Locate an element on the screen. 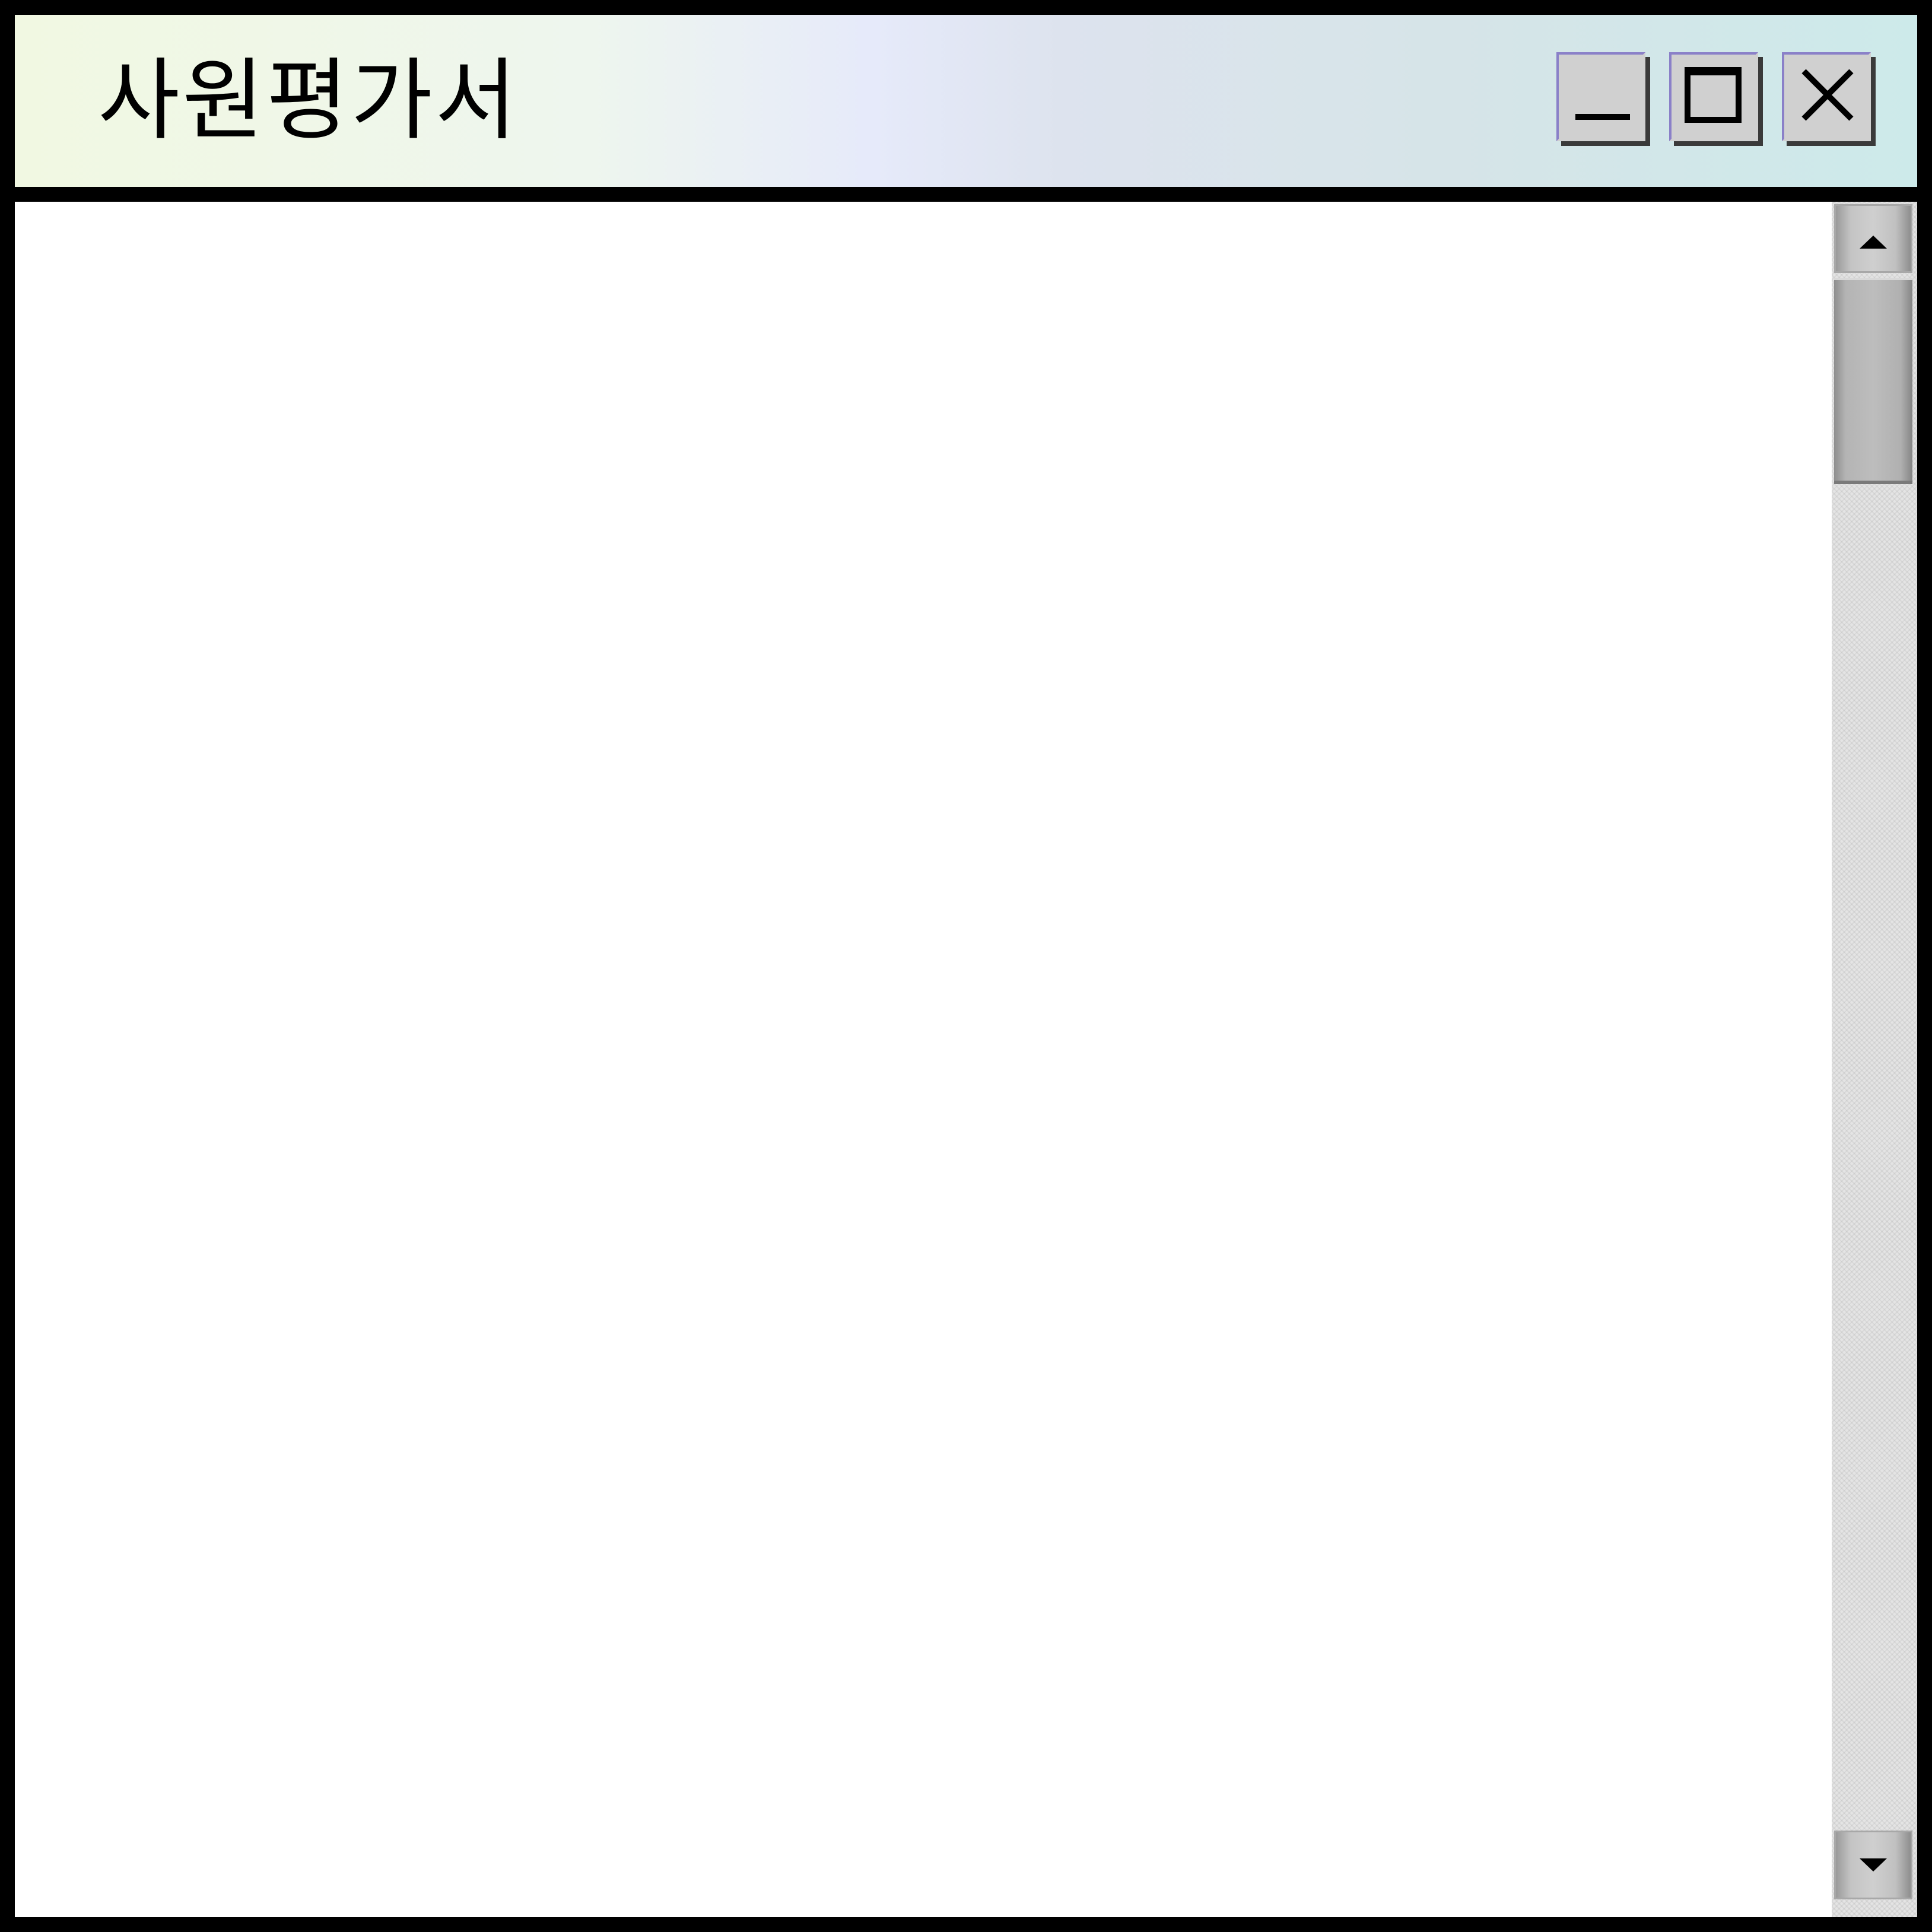  maximize-icon is located at coordinates (1713, 95).